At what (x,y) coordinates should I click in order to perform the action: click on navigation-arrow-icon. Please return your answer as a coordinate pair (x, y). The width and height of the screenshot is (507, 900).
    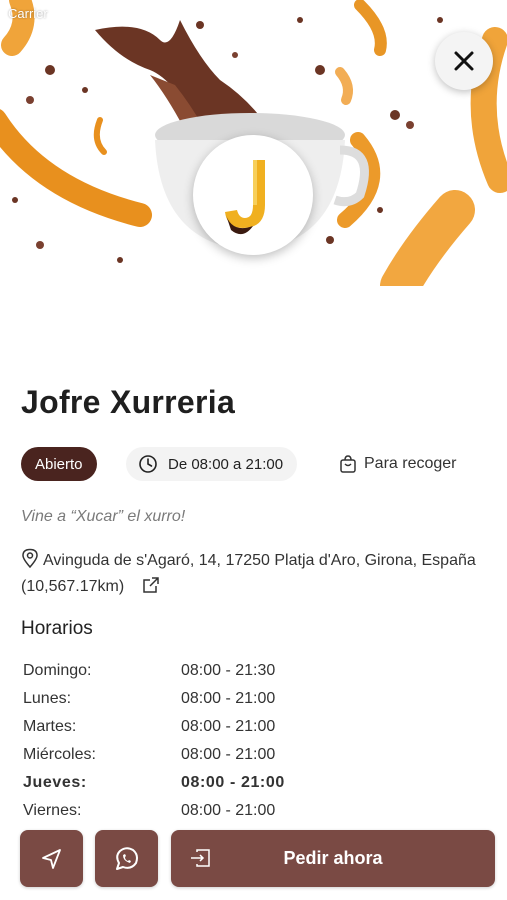
    Looking at the image, I should click on (51, 858).